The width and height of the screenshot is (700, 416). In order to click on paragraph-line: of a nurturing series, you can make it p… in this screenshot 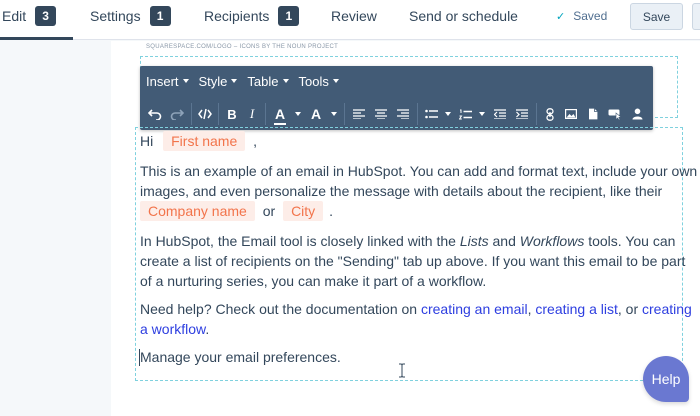, I will do `click(313, 281)`.